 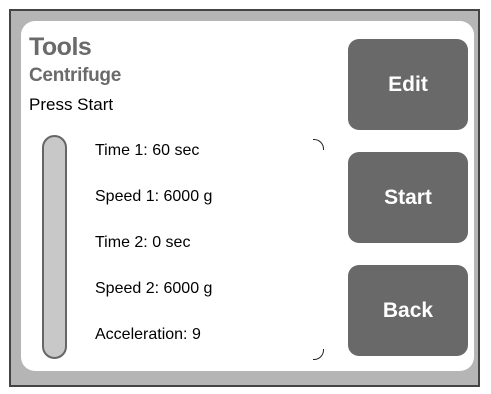 What do you see at coordinates (154, 196) in the screenshot?
I see `list-item-speed-1: Speed 1: 6000 g` at bounding box center [154, 196].